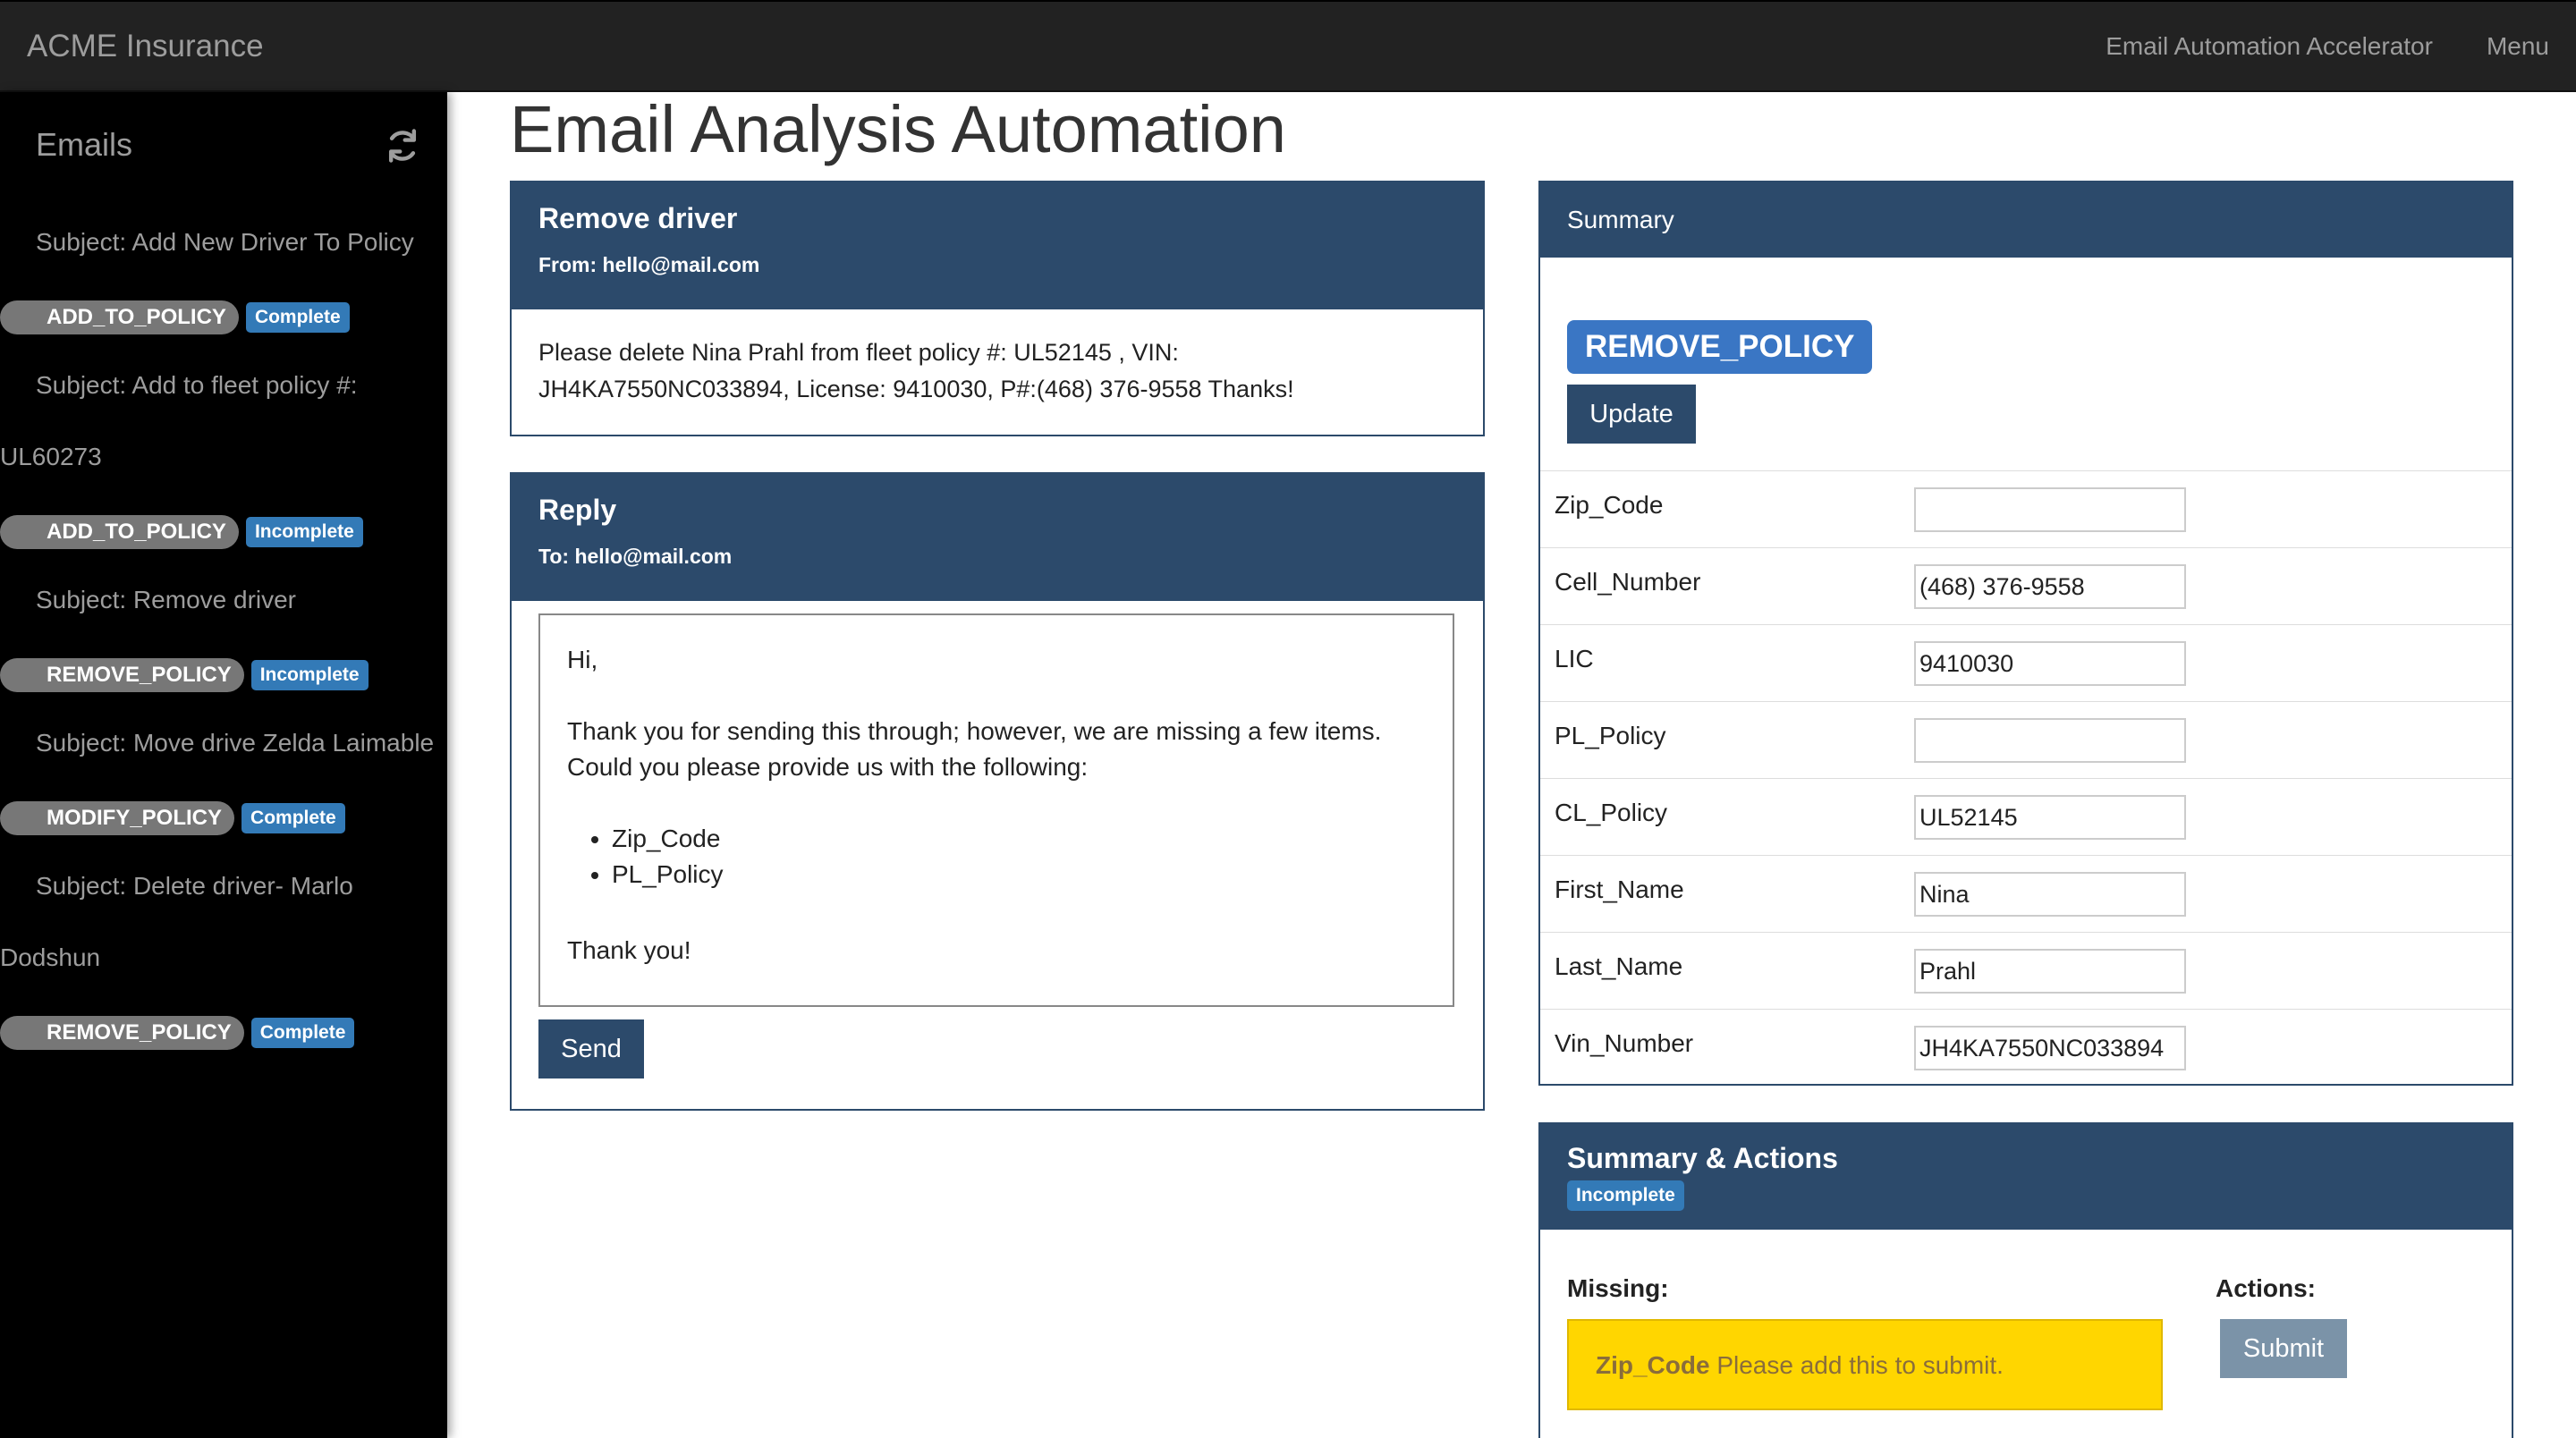 The height and width of the screenshot is (1438, 2576). I want to click on email-tags: REMOVE_POLICY Incomplete, so click(184, 675).